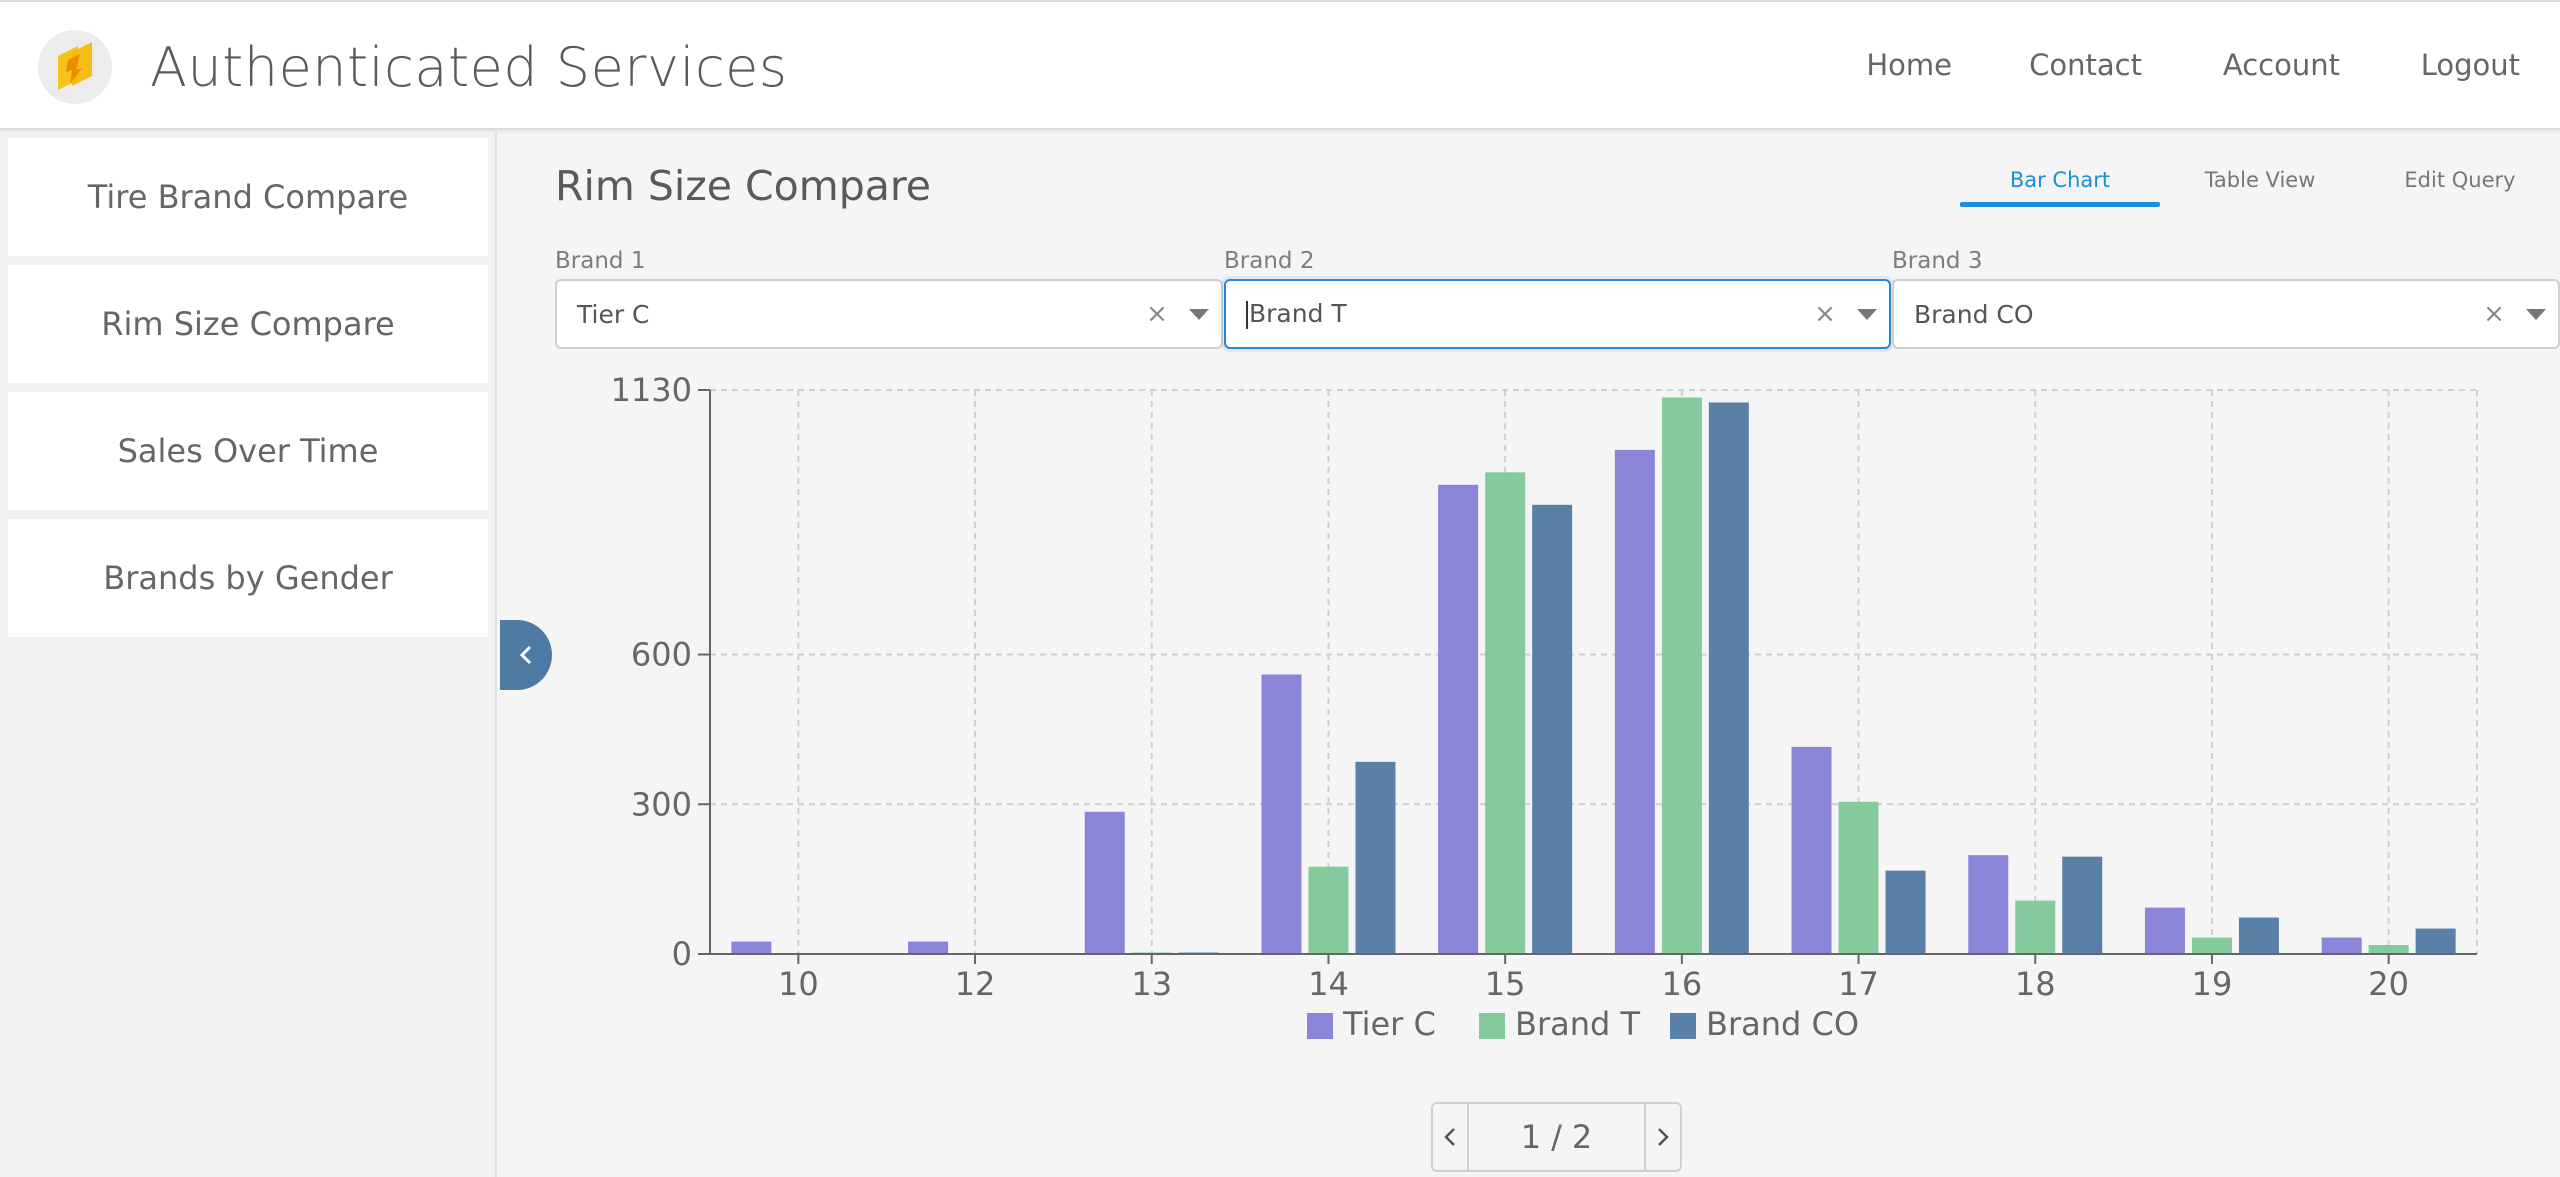  Describe the element at coordinates (1328, 984) in the screenshot. I see `x-tick-label: 14` at that location.